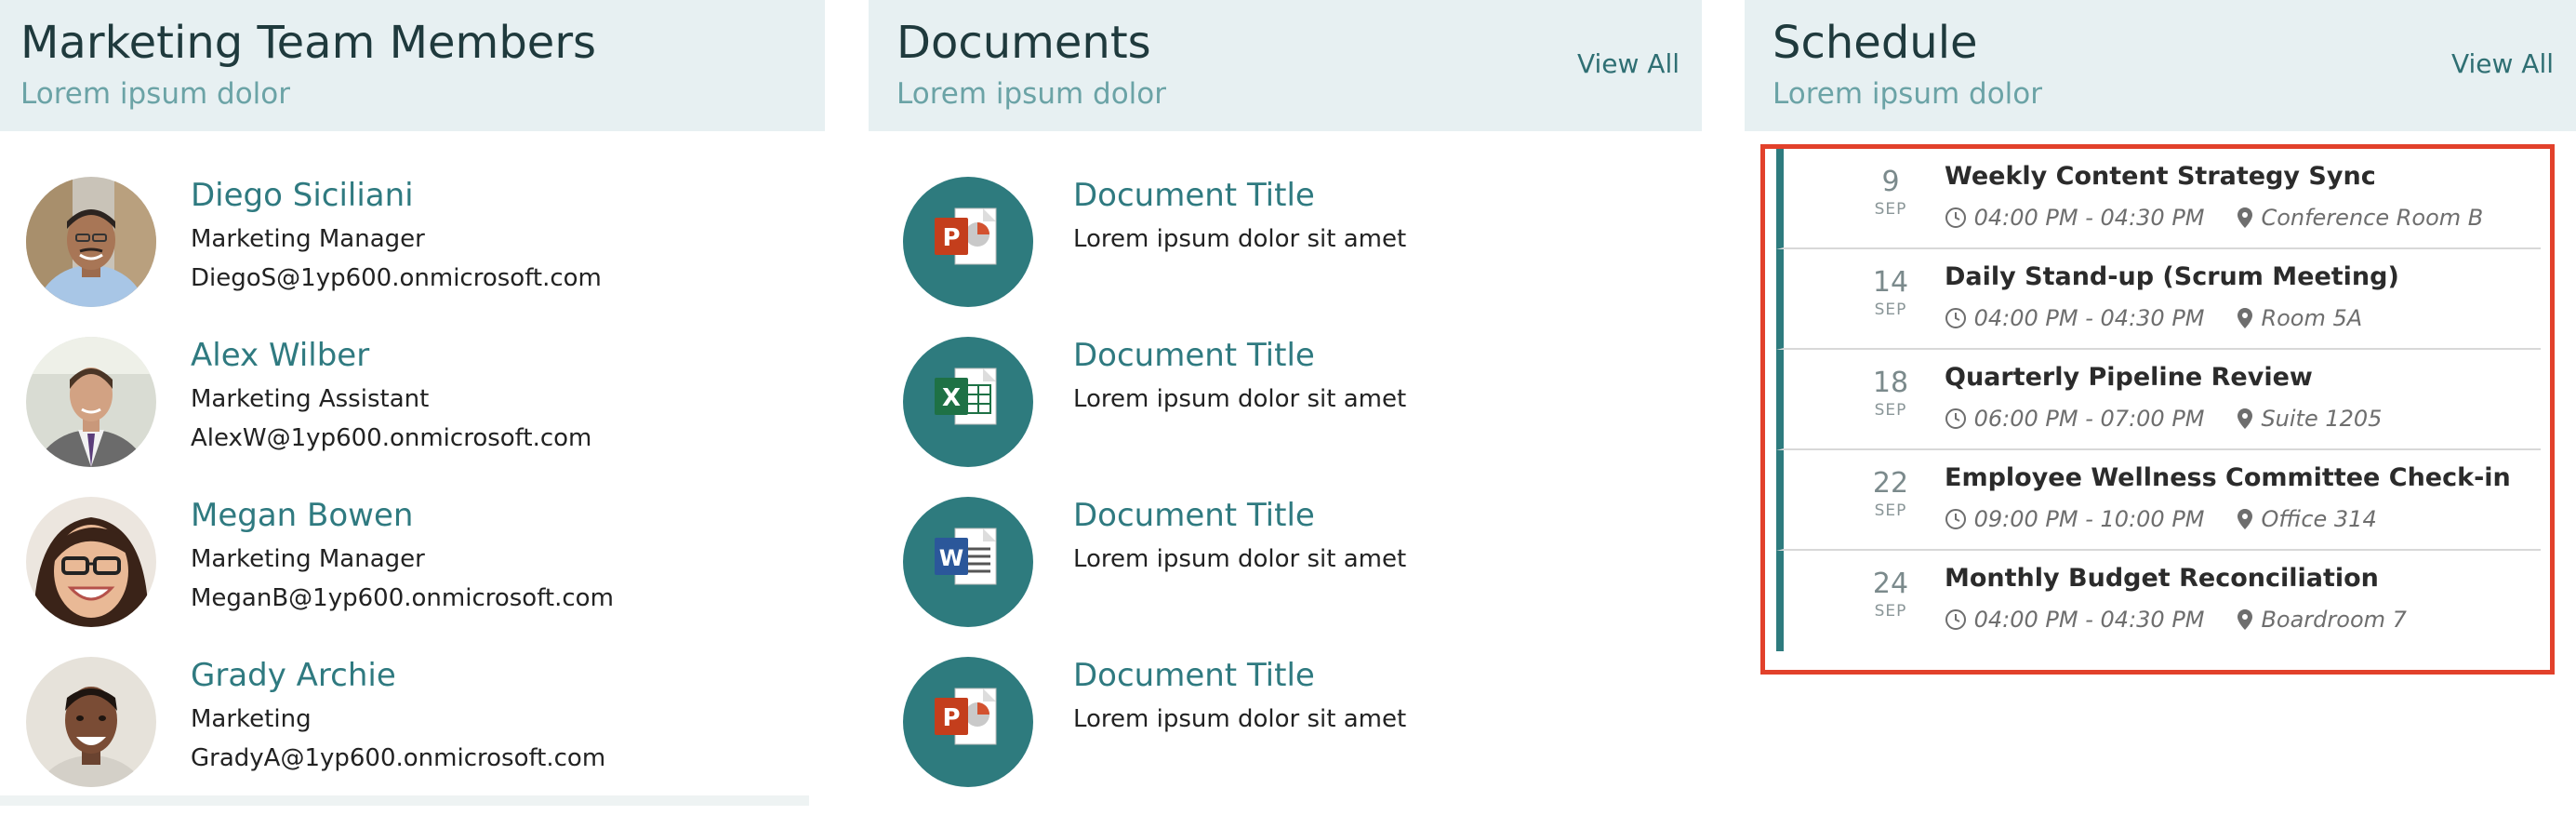 The image size is (2576, 815). I want to click on schedule-view-all-link: View All, so click(2502, 64).